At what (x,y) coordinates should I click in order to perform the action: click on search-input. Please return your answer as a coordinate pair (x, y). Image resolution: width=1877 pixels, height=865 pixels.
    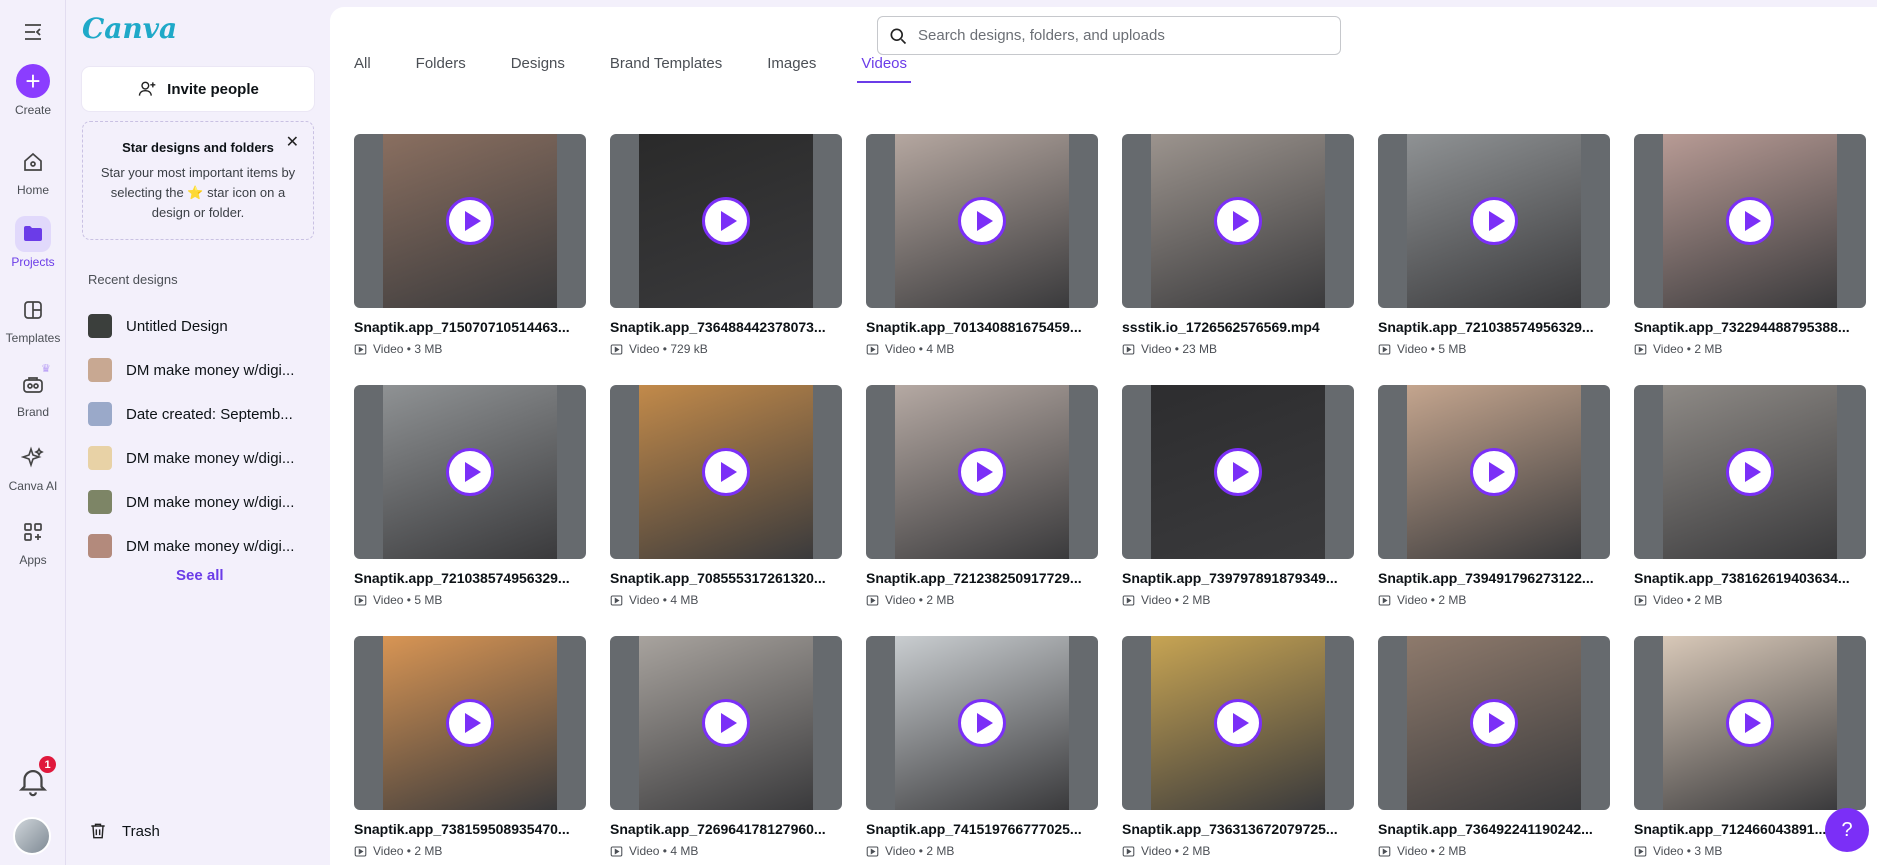
    Looking at the image, I should click on (1129, 35).